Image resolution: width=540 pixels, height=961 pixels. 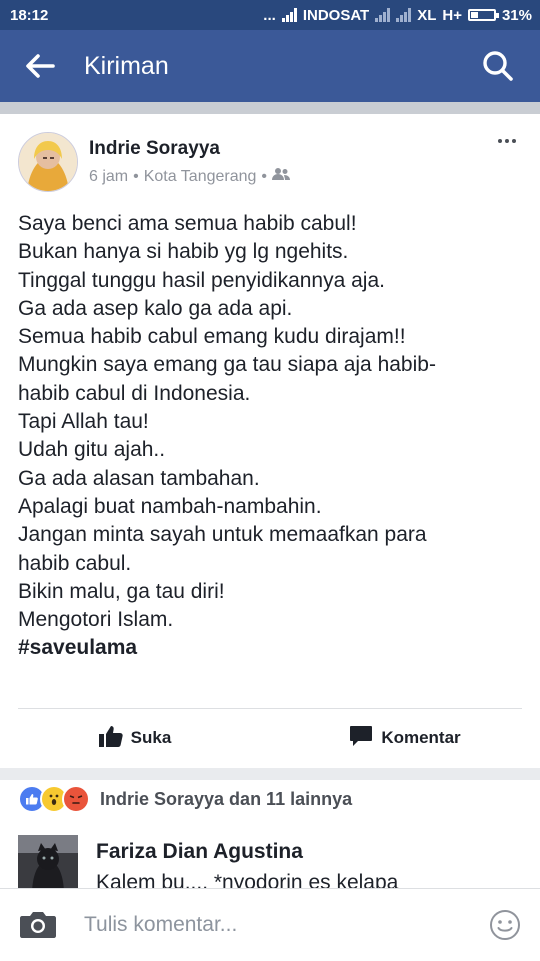 I want to click on post-line: Bukan hanya si habib yg lg ngehits., so click(x=183, y=252).